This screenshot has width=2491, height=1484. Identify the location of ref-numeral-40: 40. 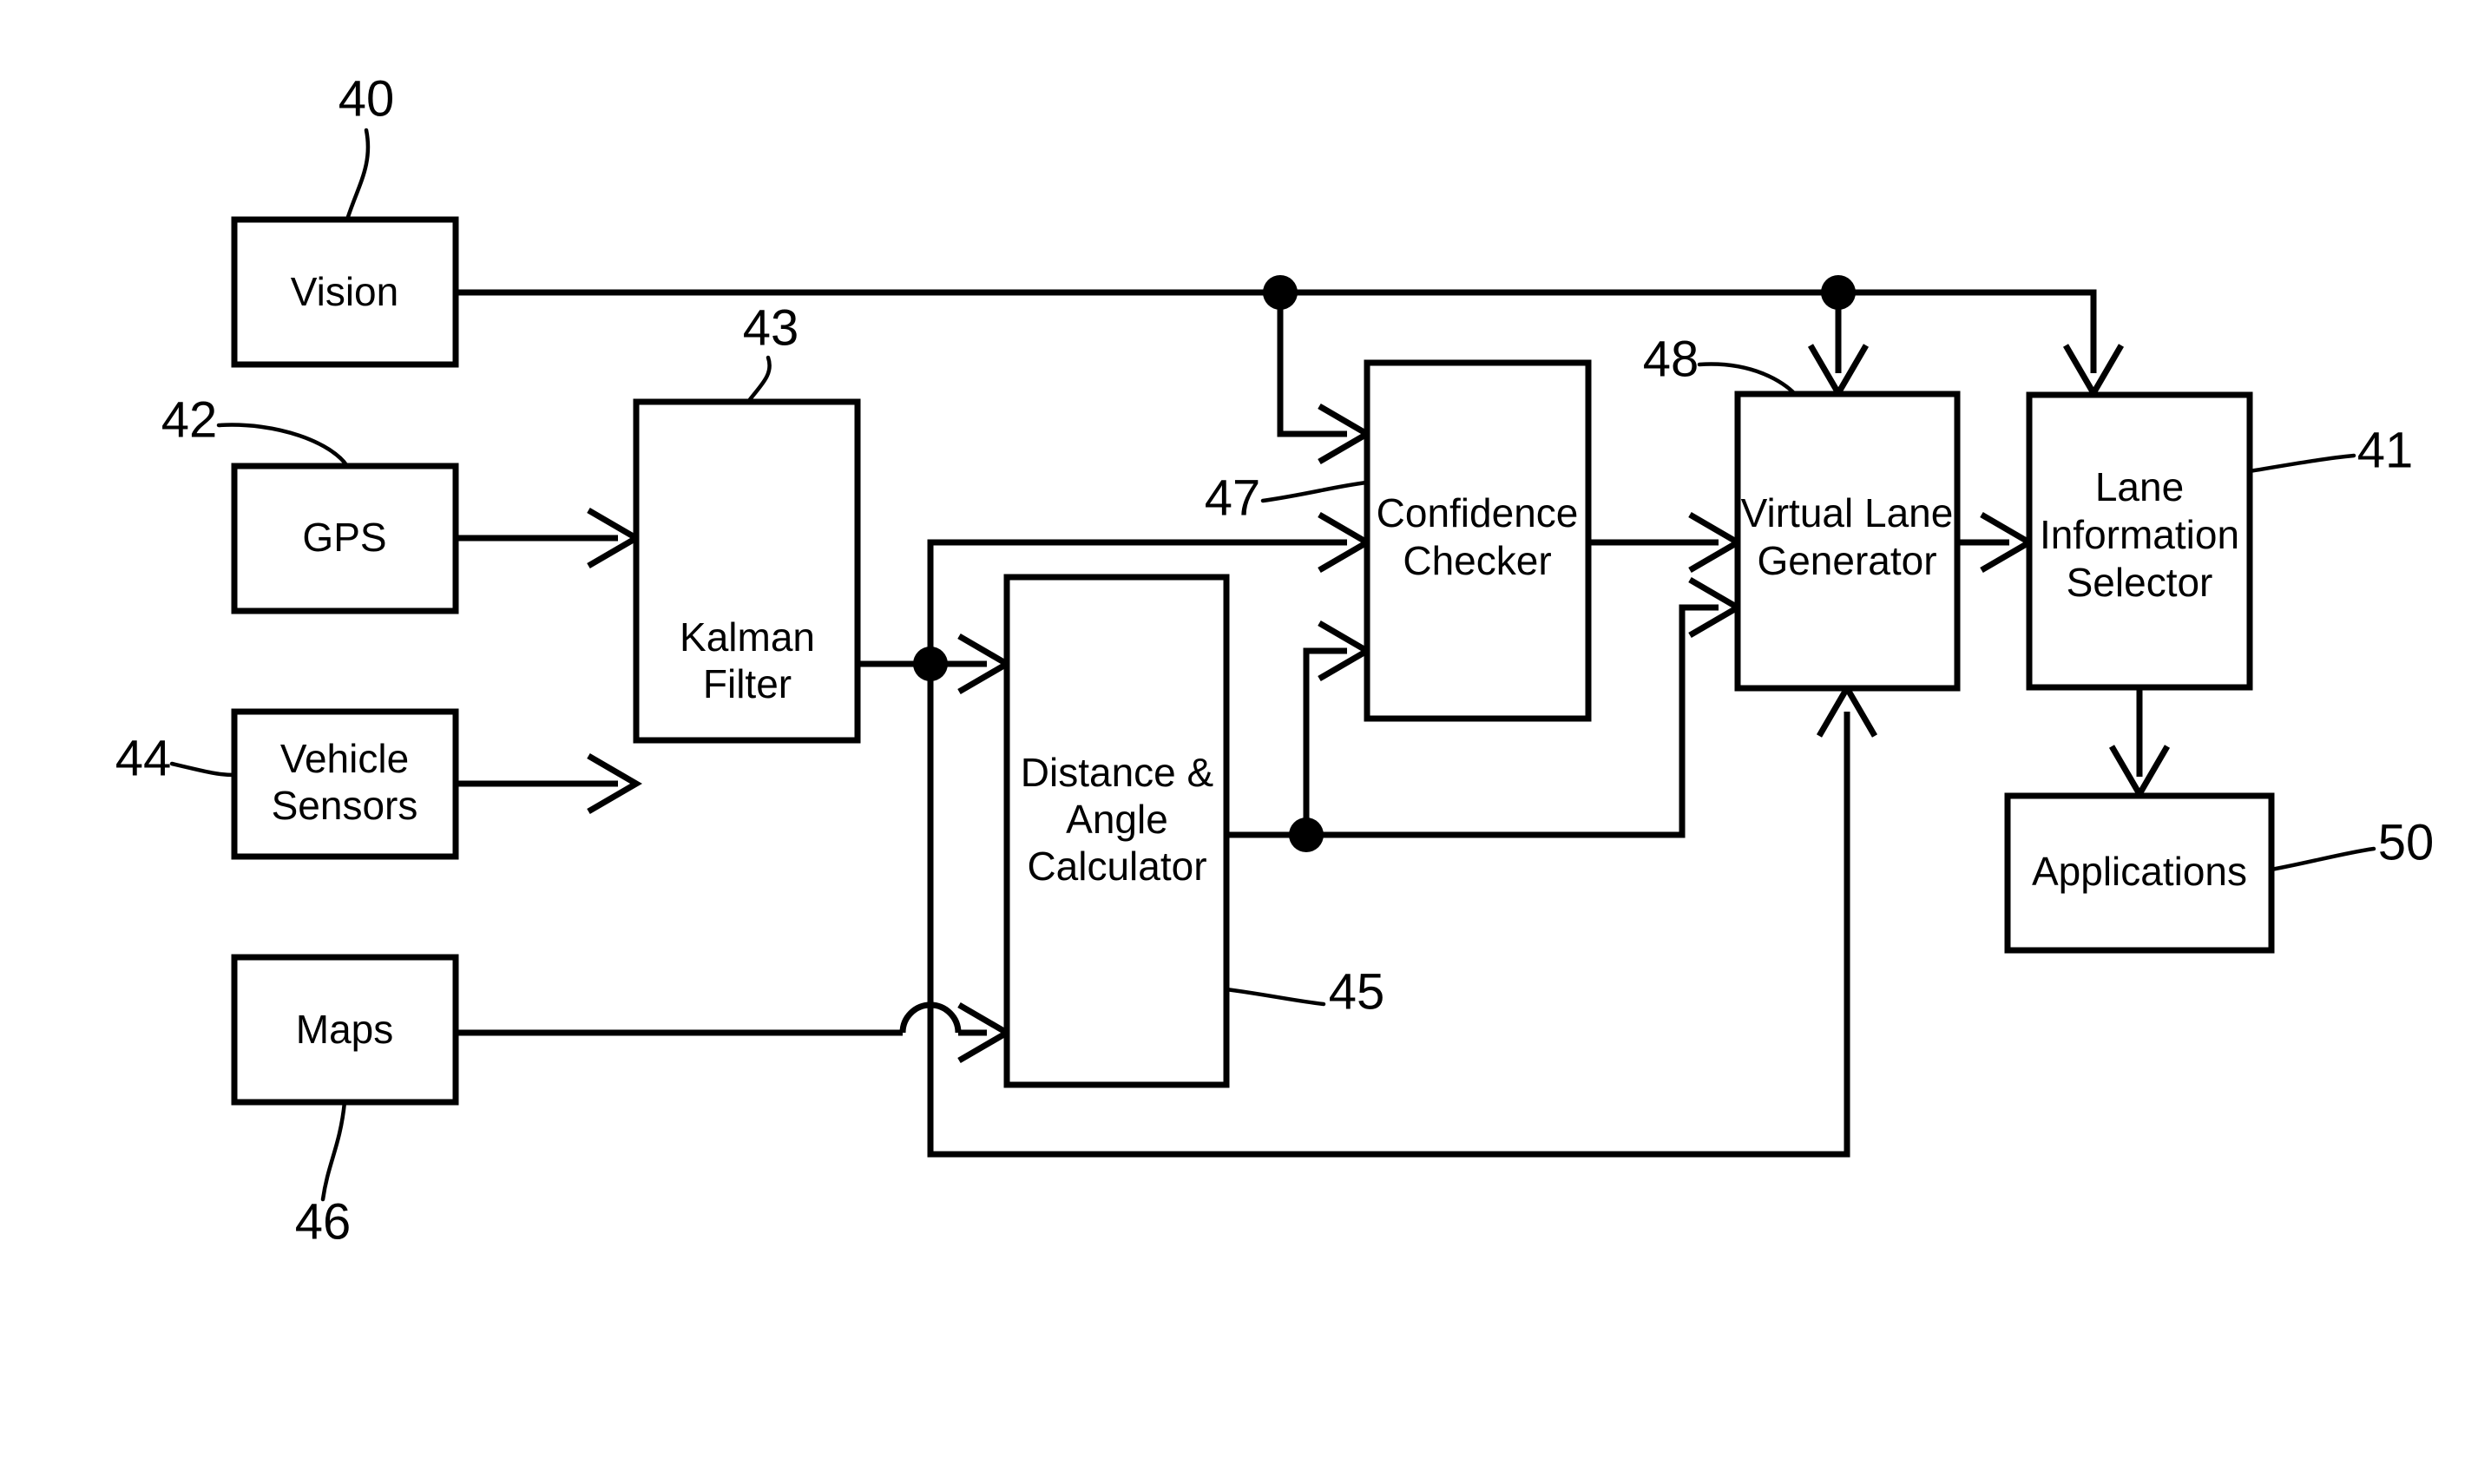
(366, 98).